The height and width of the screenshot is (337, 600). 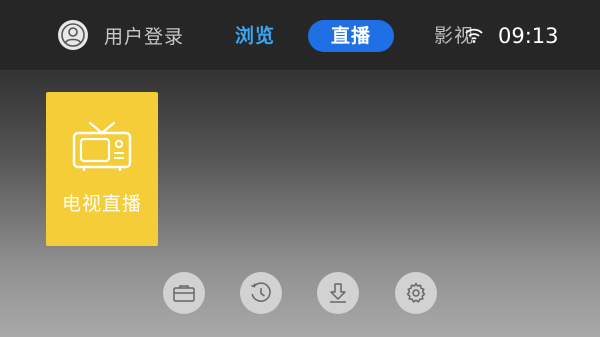 I want to click on wifi-icon, so click(x=474, y=35).